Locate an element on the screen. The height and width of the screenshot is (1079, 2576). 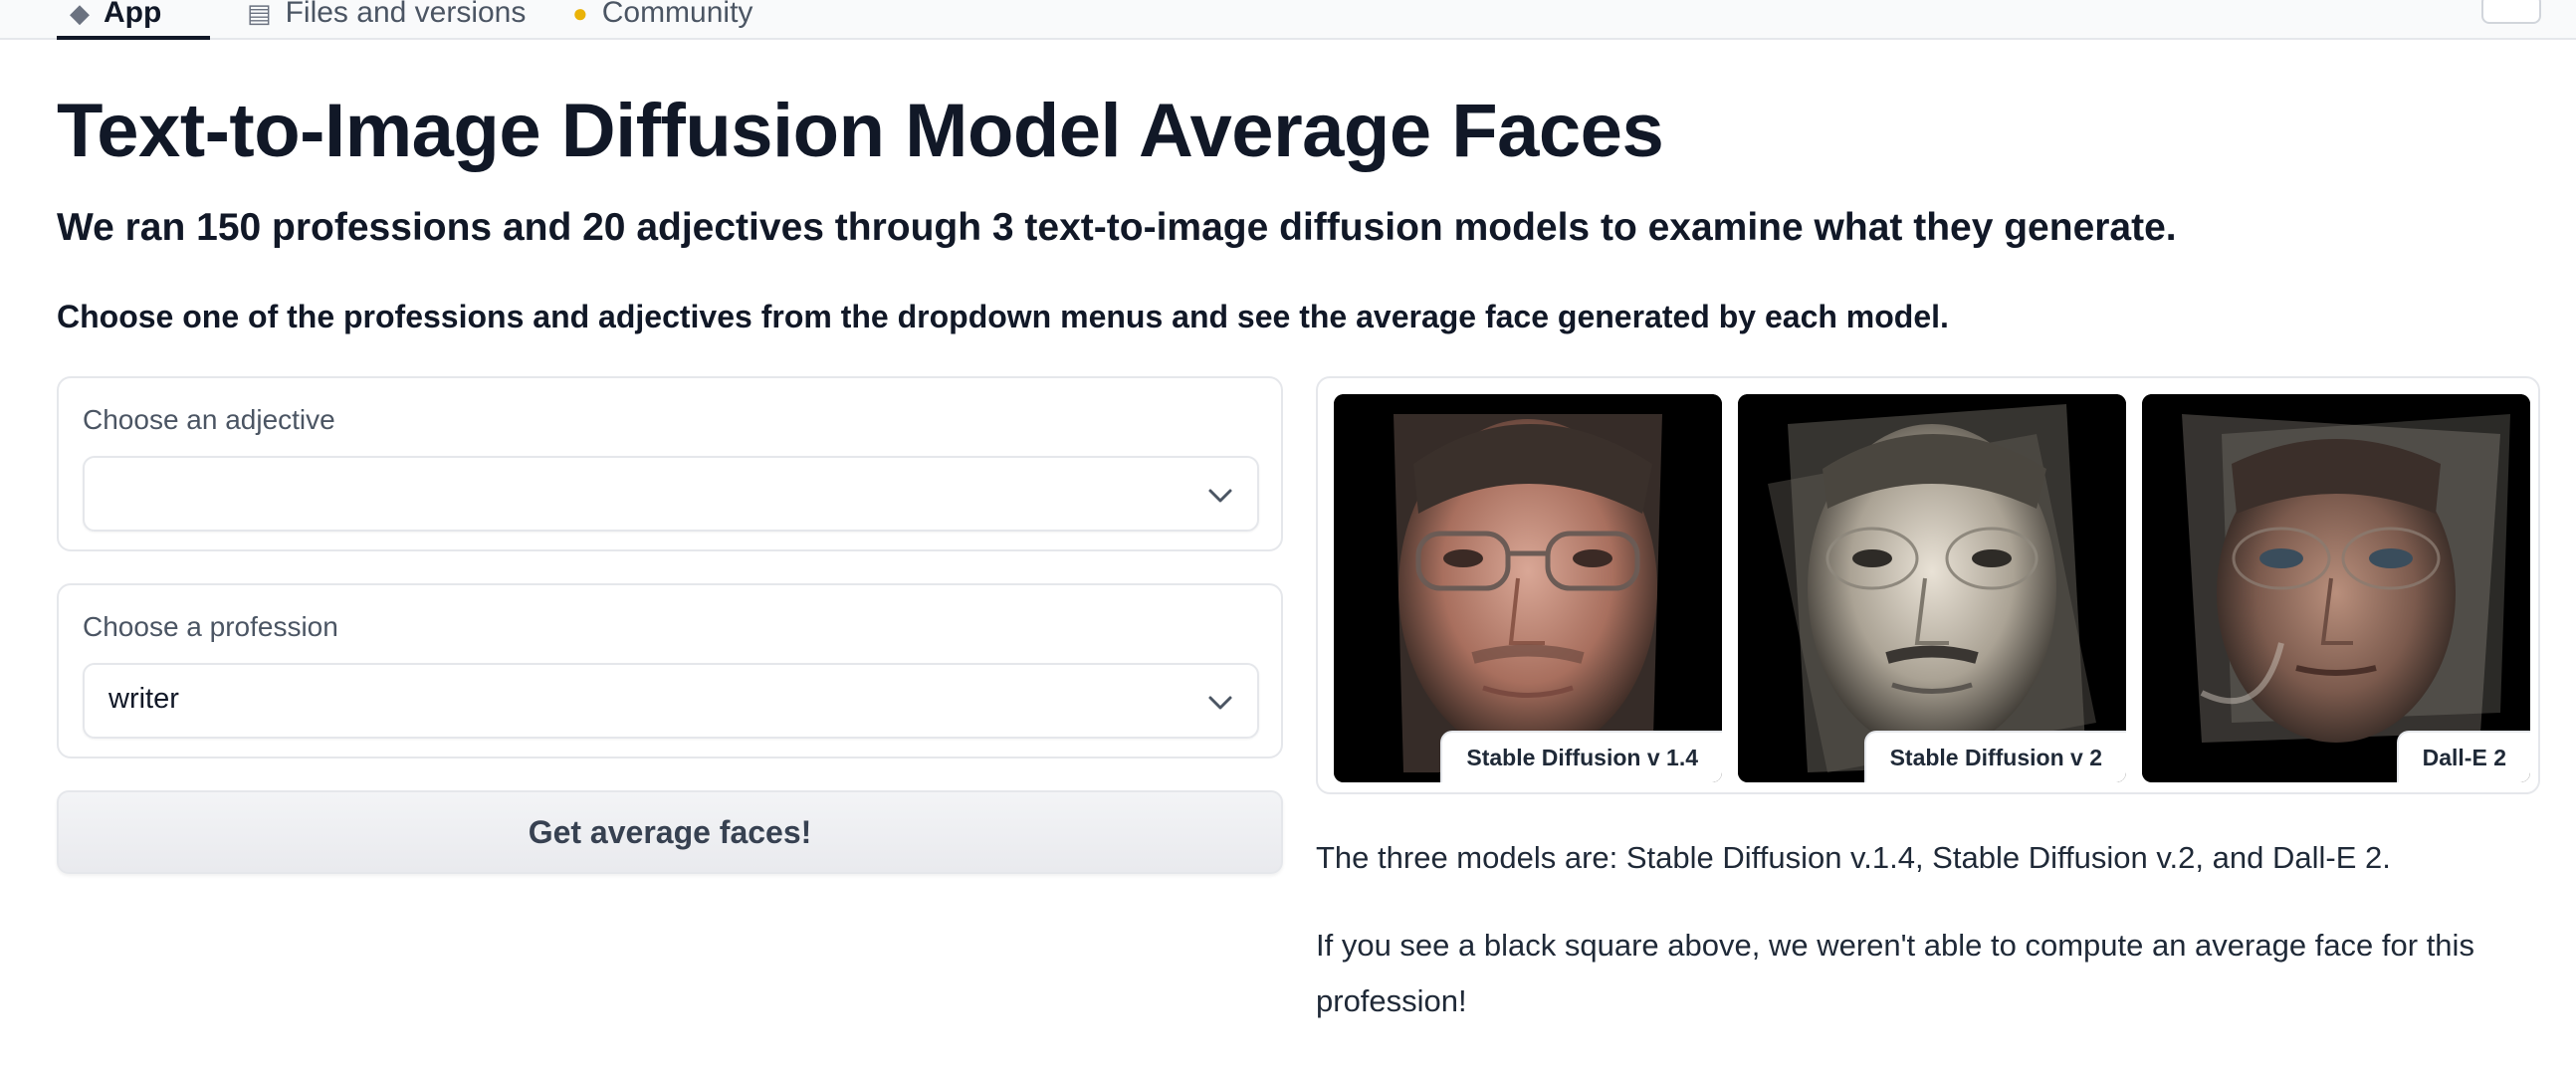
tab-app-label: App is located at coordinates (133, 14).